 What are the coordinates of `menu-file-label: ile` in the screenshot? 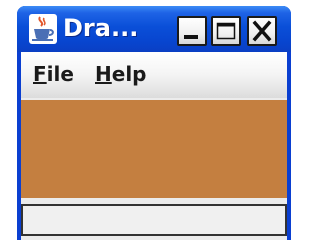 It's located at (60, 74).